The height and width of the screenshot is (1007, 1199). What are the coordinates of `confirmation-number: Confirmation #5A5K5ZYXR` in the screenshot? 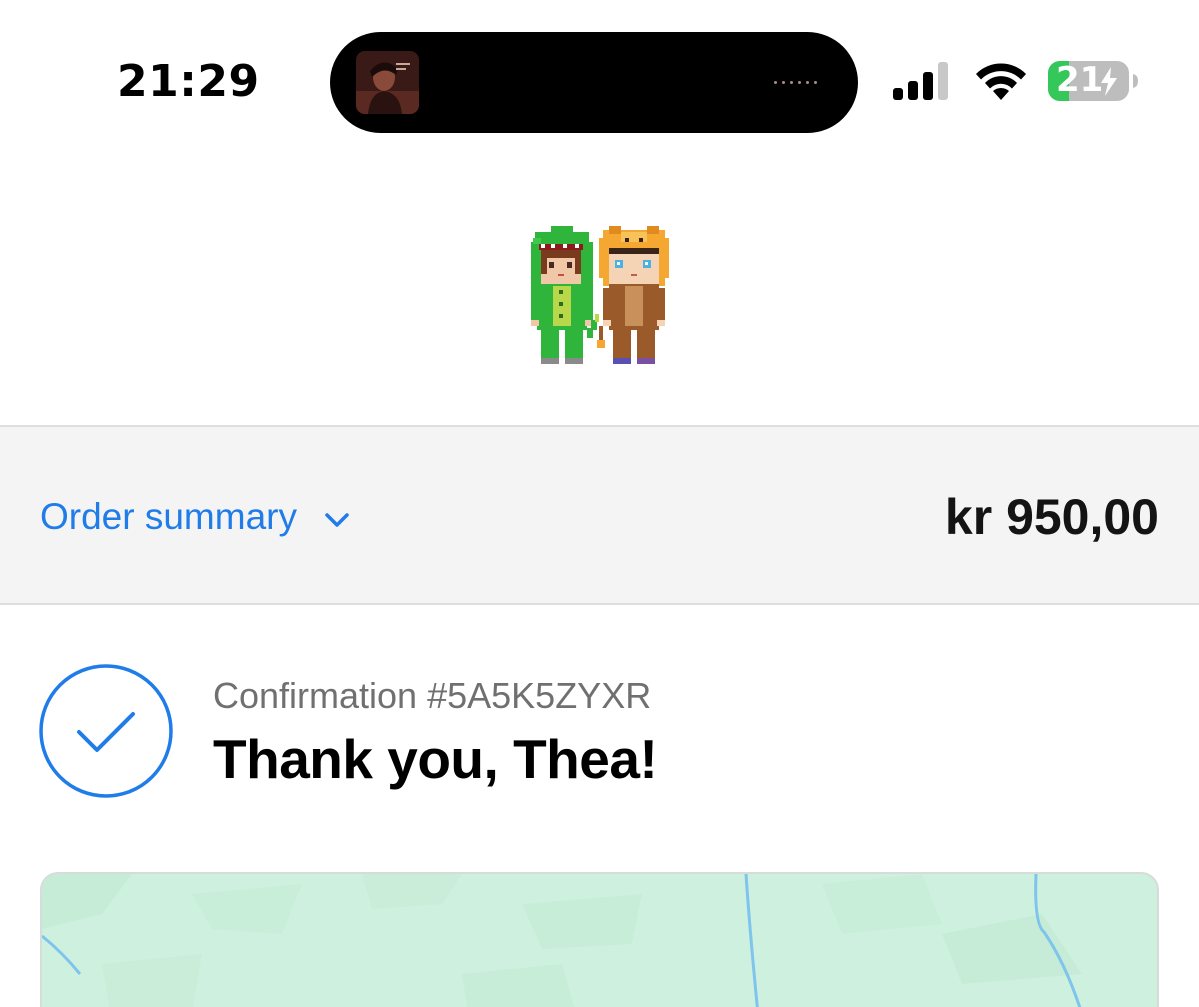 It's located at (432, 695).